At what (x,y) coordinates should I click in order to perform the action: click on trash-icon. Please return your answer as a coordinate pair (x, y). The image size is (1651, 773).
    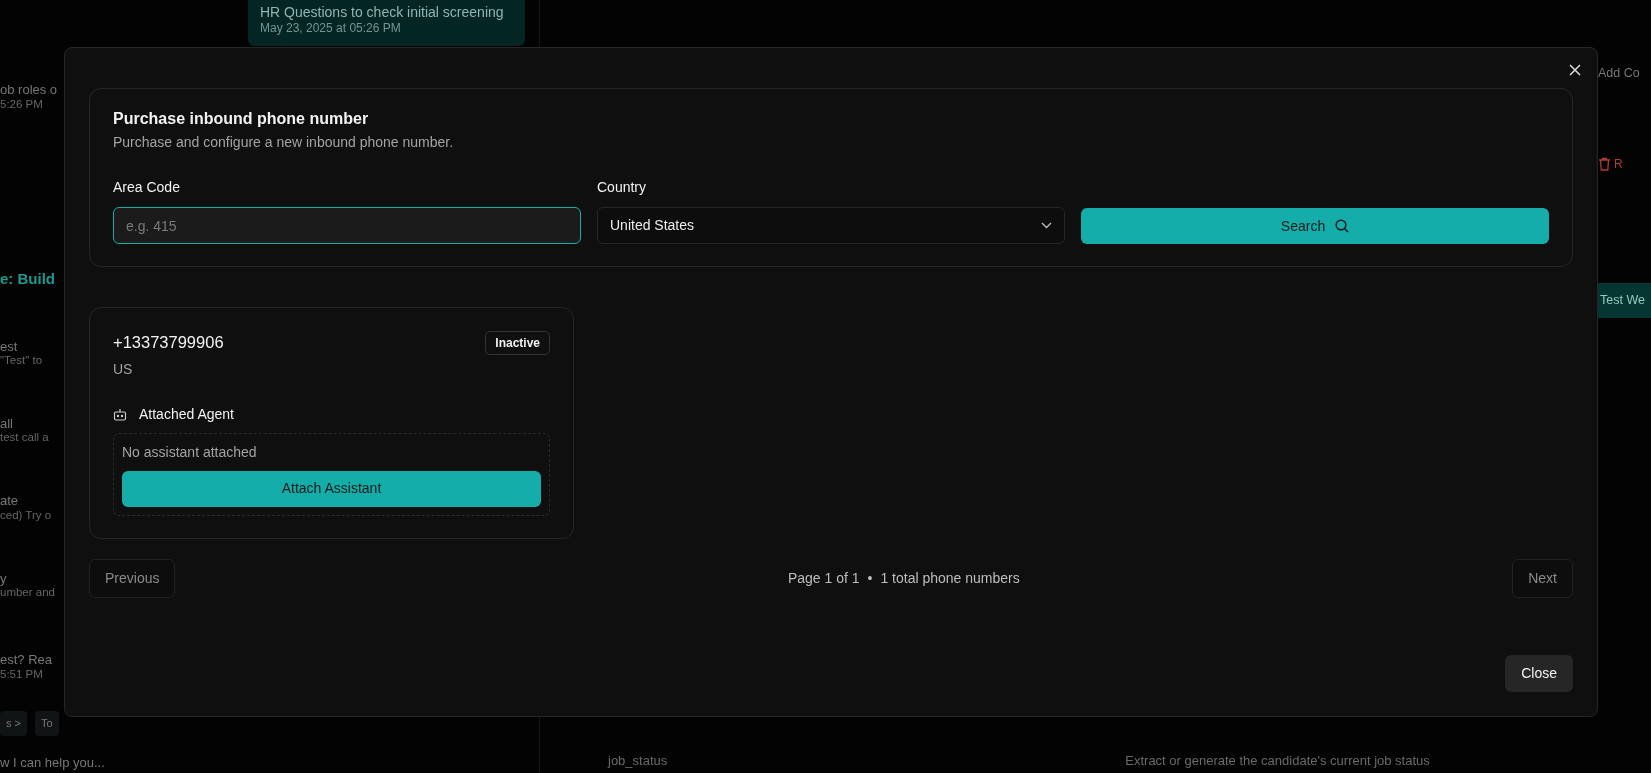
    Looking at the image, I should click on (1604, 163).